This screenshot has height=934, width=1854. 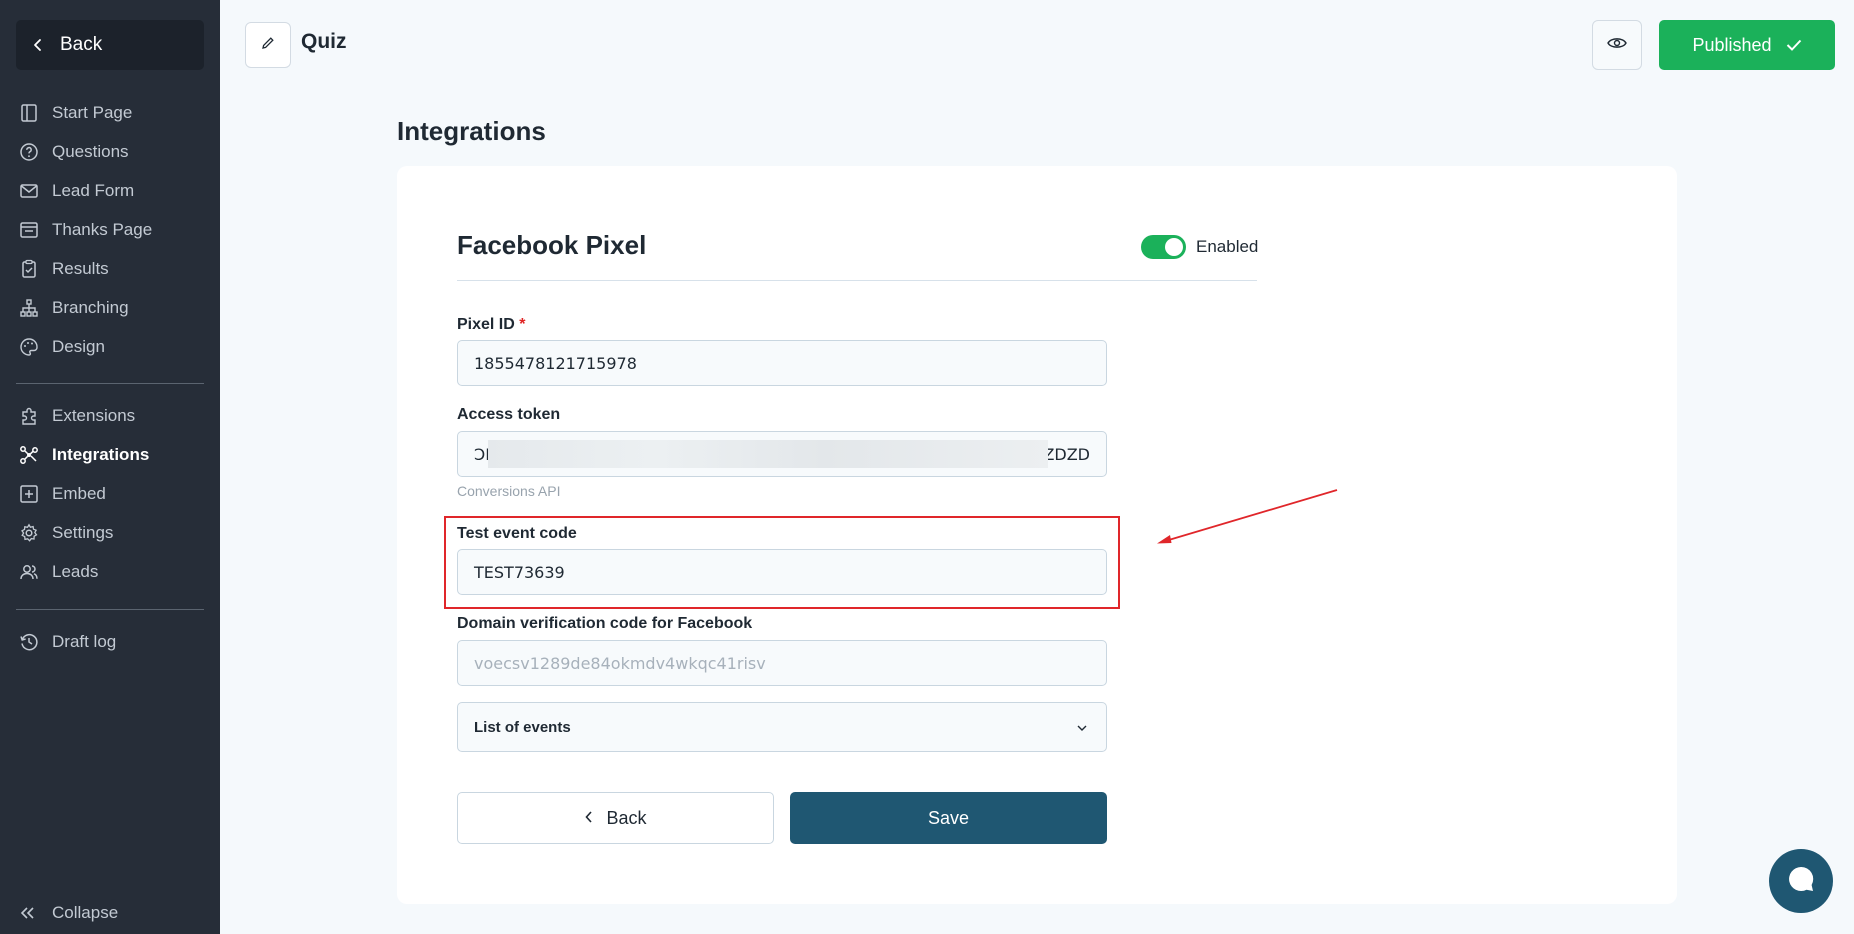 I want to click on sidebar-collapse-button: Collapse, so click(x=68, y=913).